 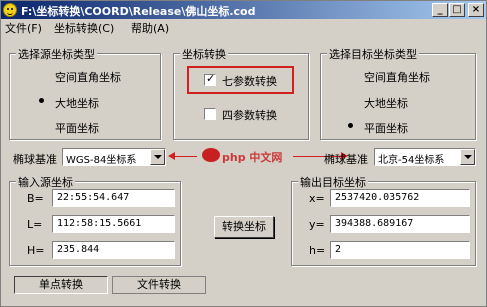 I want to click on window-title: F:\坐标转换\COORD\Release\佛山坐标.cod, so click(x=138, y=11).